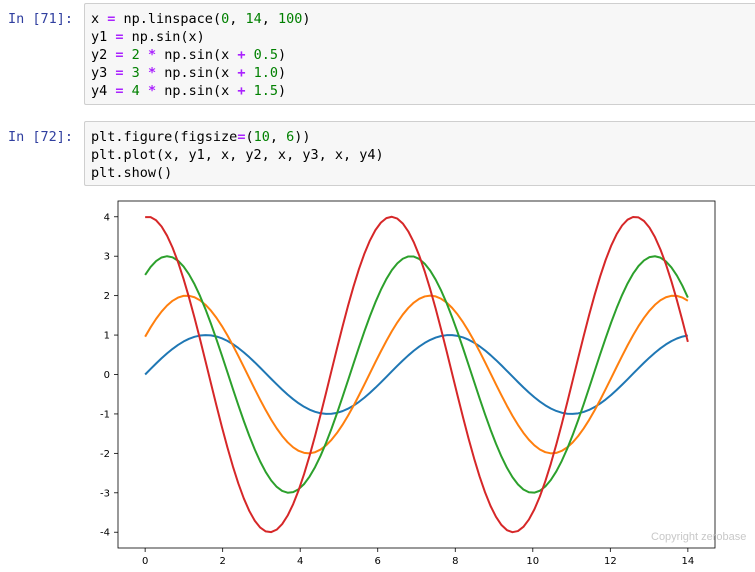  I want to click on x-tick-label: 0, so click(145, 561).